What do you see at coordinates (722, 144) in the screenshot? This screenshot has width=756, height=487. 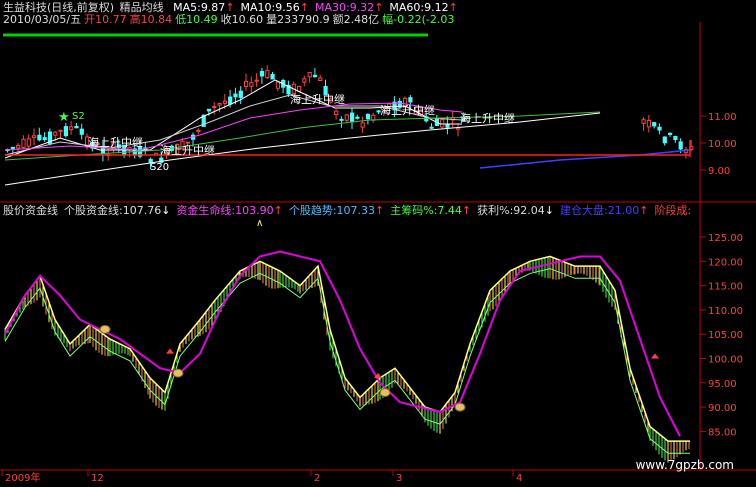 I see `price-axis-label: 10.00` at bounding box center [722, 144].